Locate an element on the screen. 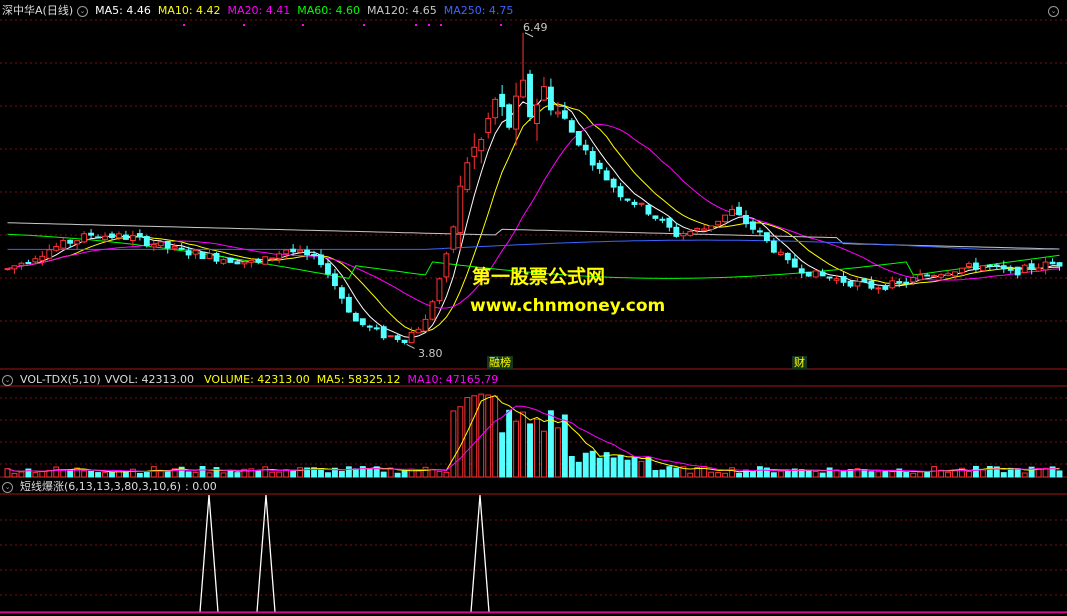 This screenshot has width=1067, height=616. indicator-name: 短线爆涨(6,13,13,3,80,3,10,6) is located at coordinates (100, 486).